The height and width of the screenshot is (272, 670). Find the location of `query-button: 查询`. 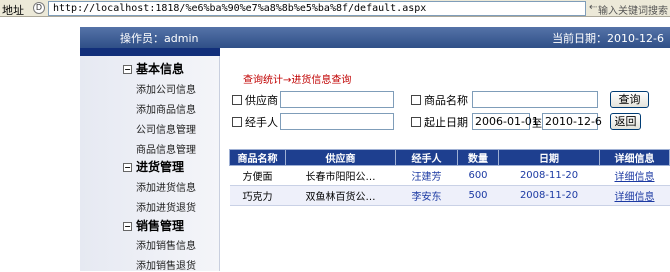

query-button: 查询 is located at coordinates (629, 99).